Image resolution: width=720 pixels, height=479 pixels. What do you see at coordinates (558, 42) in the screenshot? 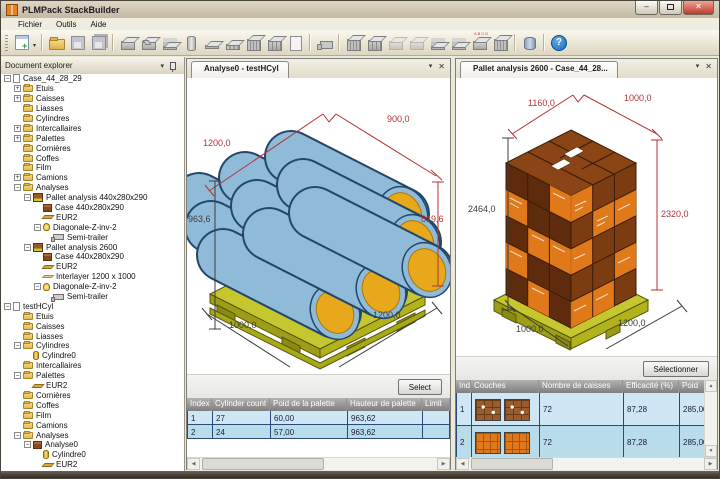
I see `help-icon` at bounding box center [558, 42].